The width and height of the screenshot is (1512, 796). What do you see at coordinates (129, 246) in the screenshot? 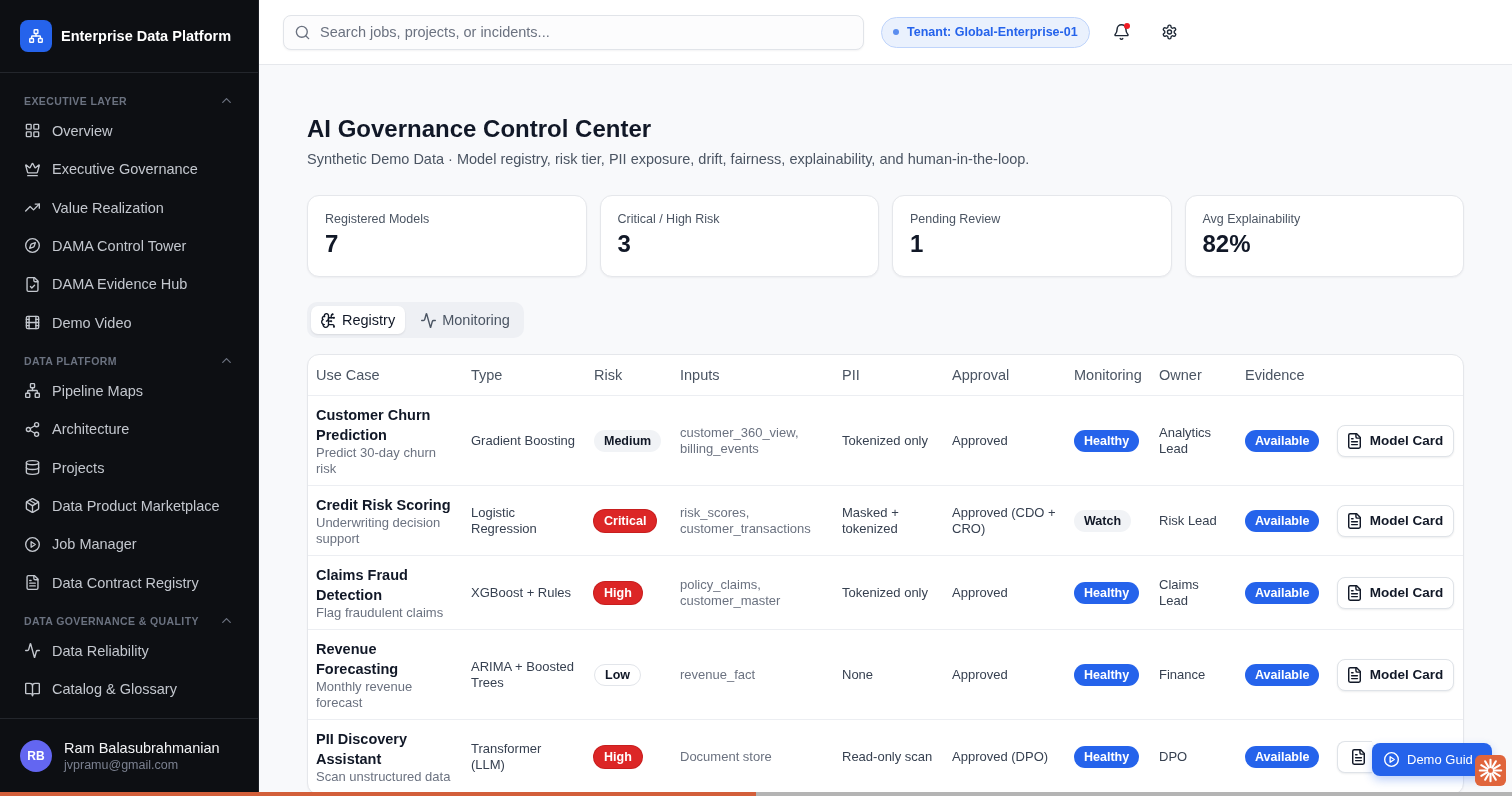
I see `nav-item: DAMA Control Tower` at bounding box center [129, 246].